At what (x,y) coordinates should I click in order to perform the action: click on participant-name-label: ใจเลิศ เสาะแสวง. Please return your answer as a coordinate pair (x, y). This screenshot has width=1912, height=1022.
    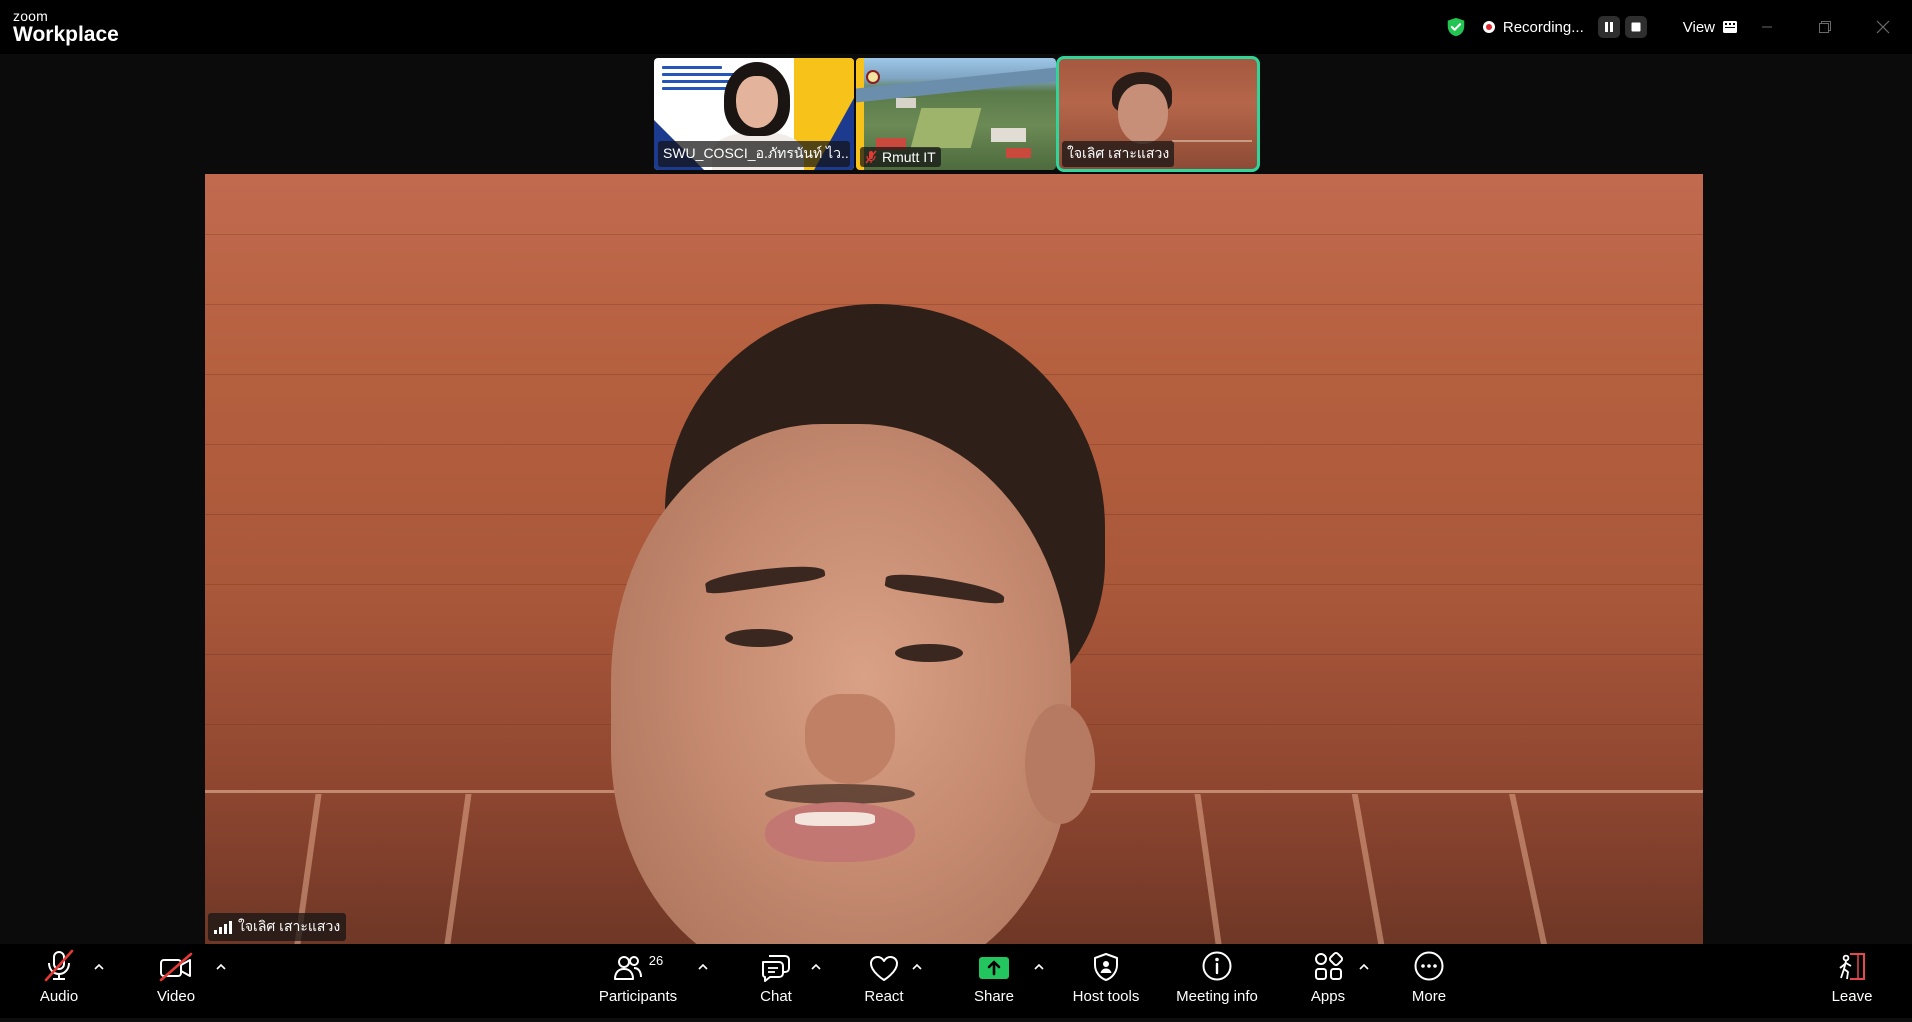
    Looking at the image, I should click on (1118, 154).